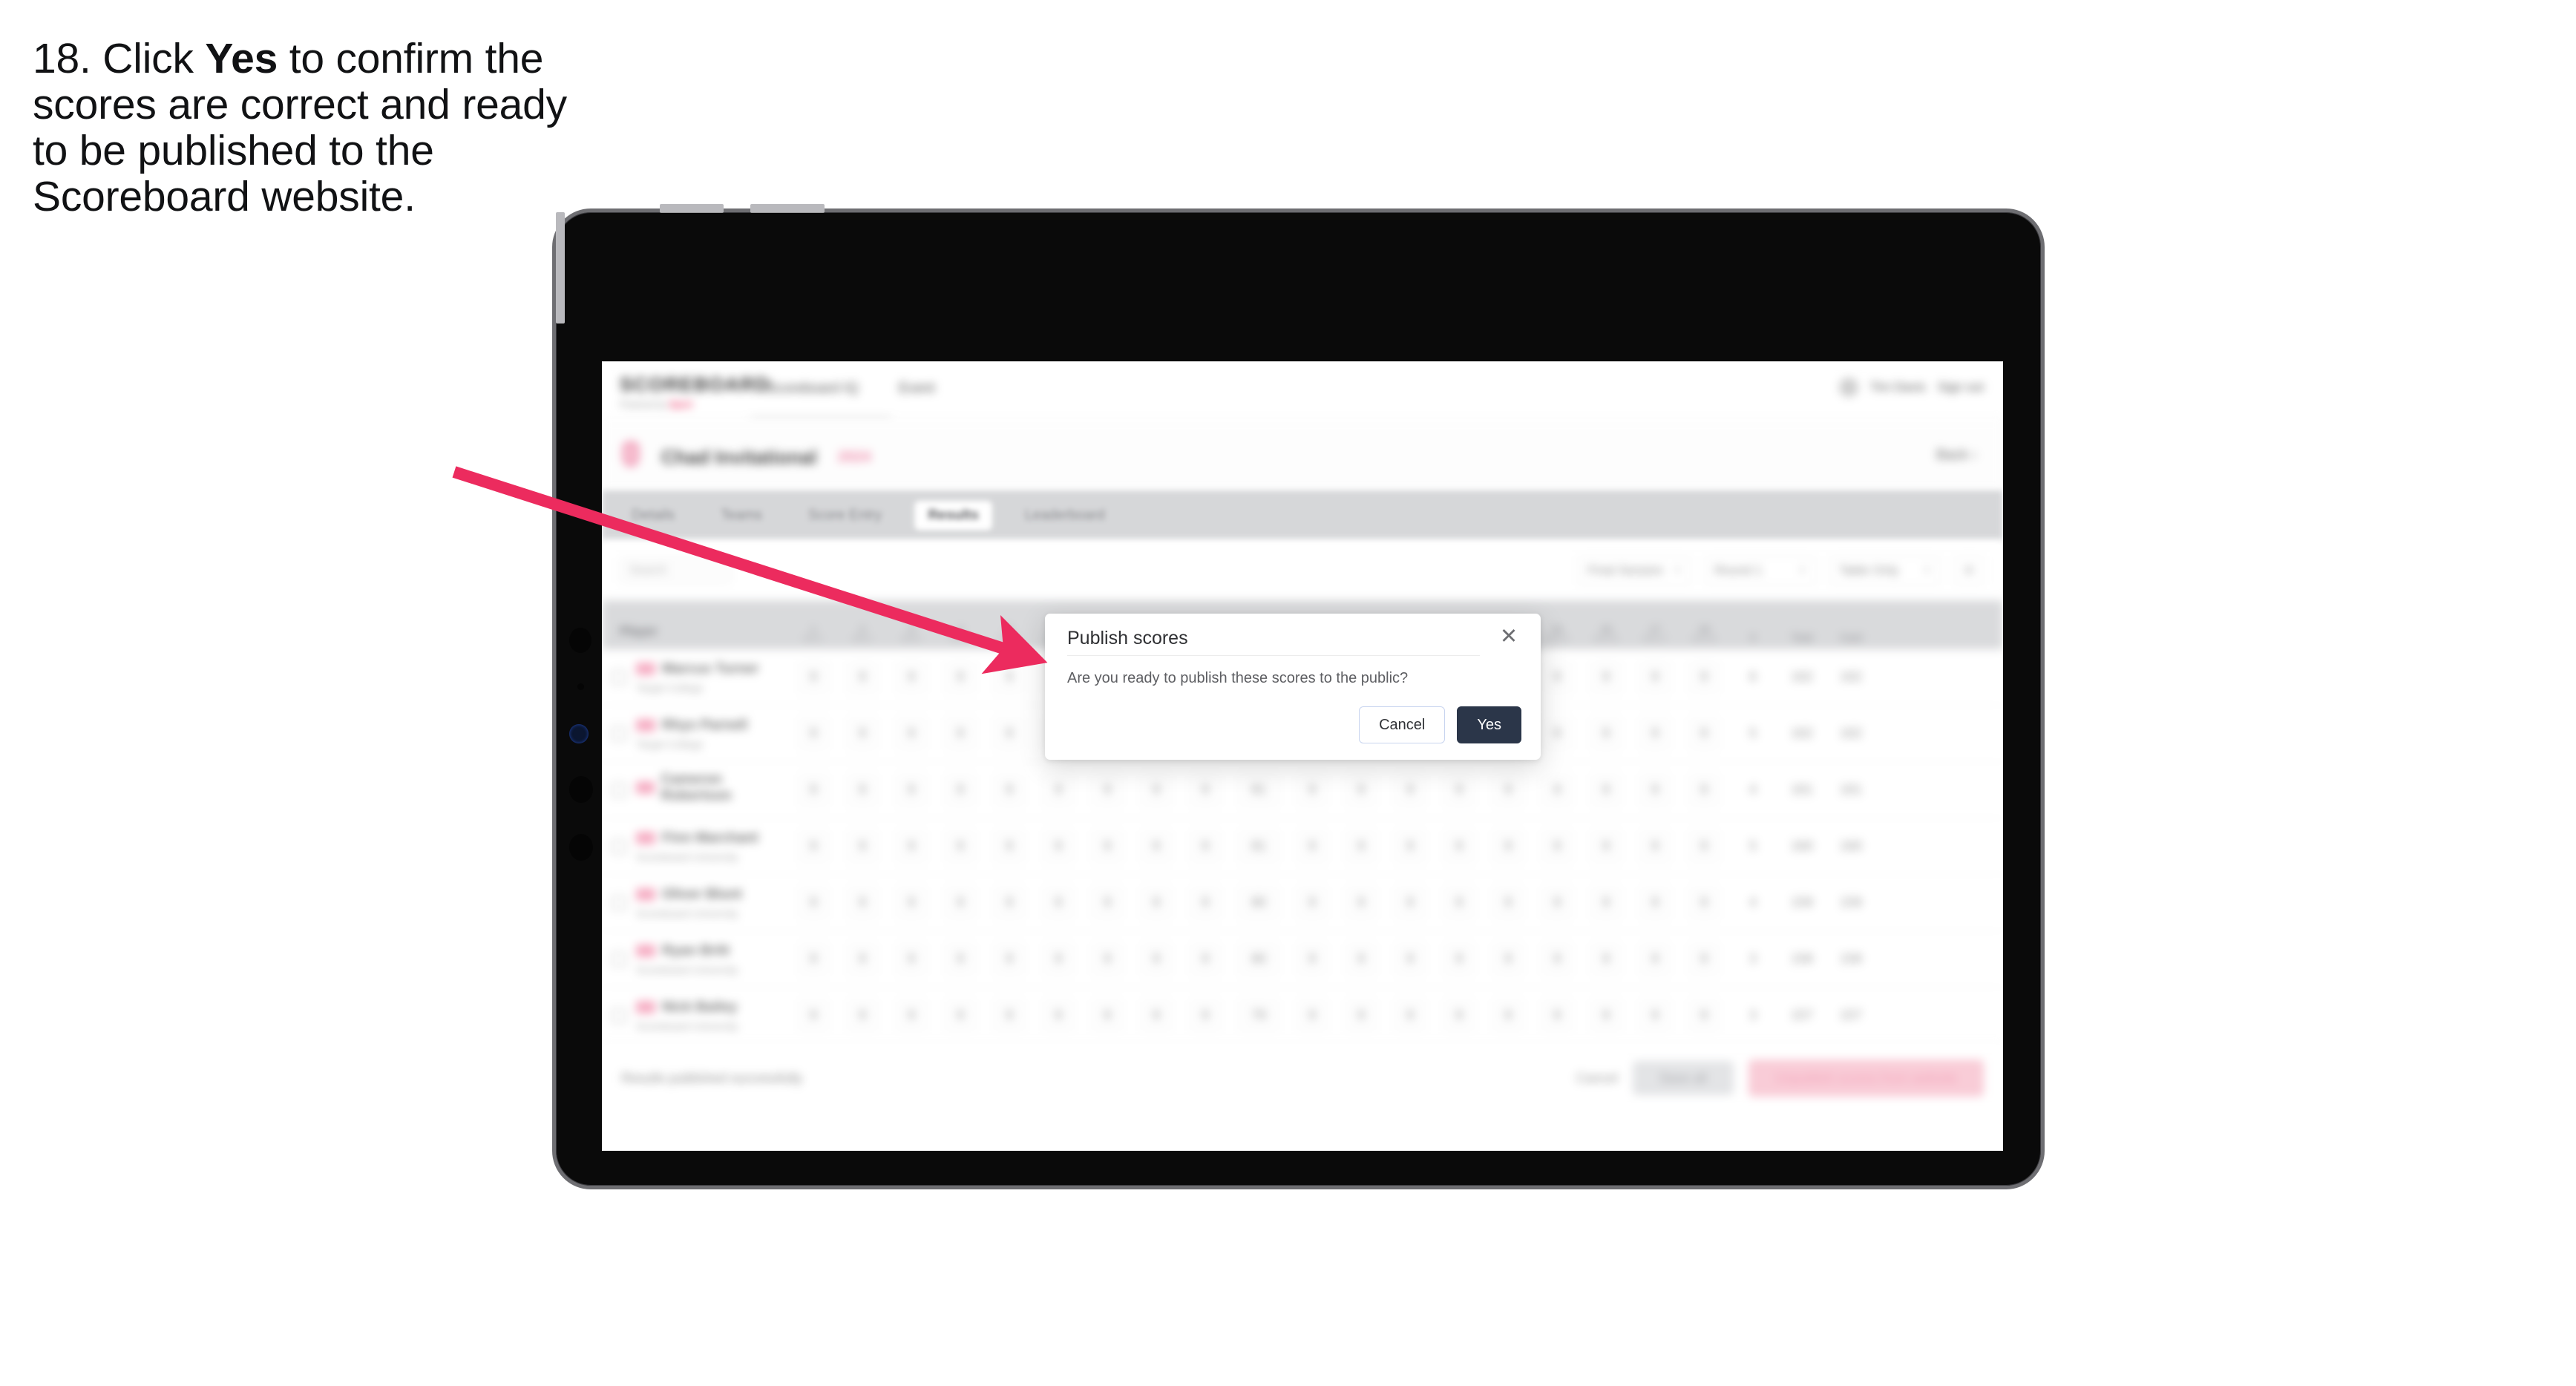 This screenshot has width=2576, height=1386. I want to click on yes-button: Yes, so click(1489, 724).